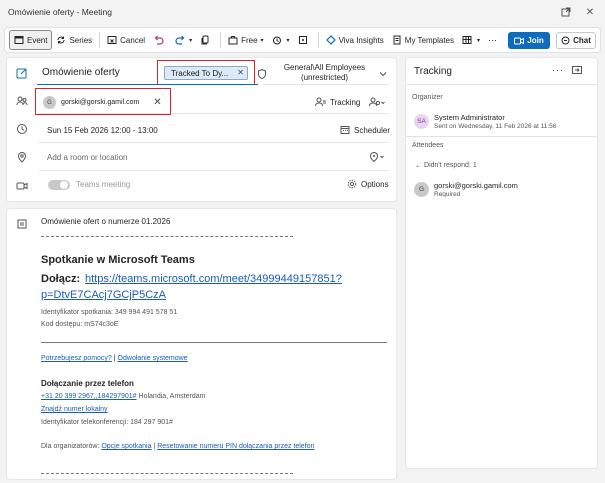 The image size is (605, 483). Describe the element at coordinates (501, 136) in the screenshot. I see `pane-divider` at that location.